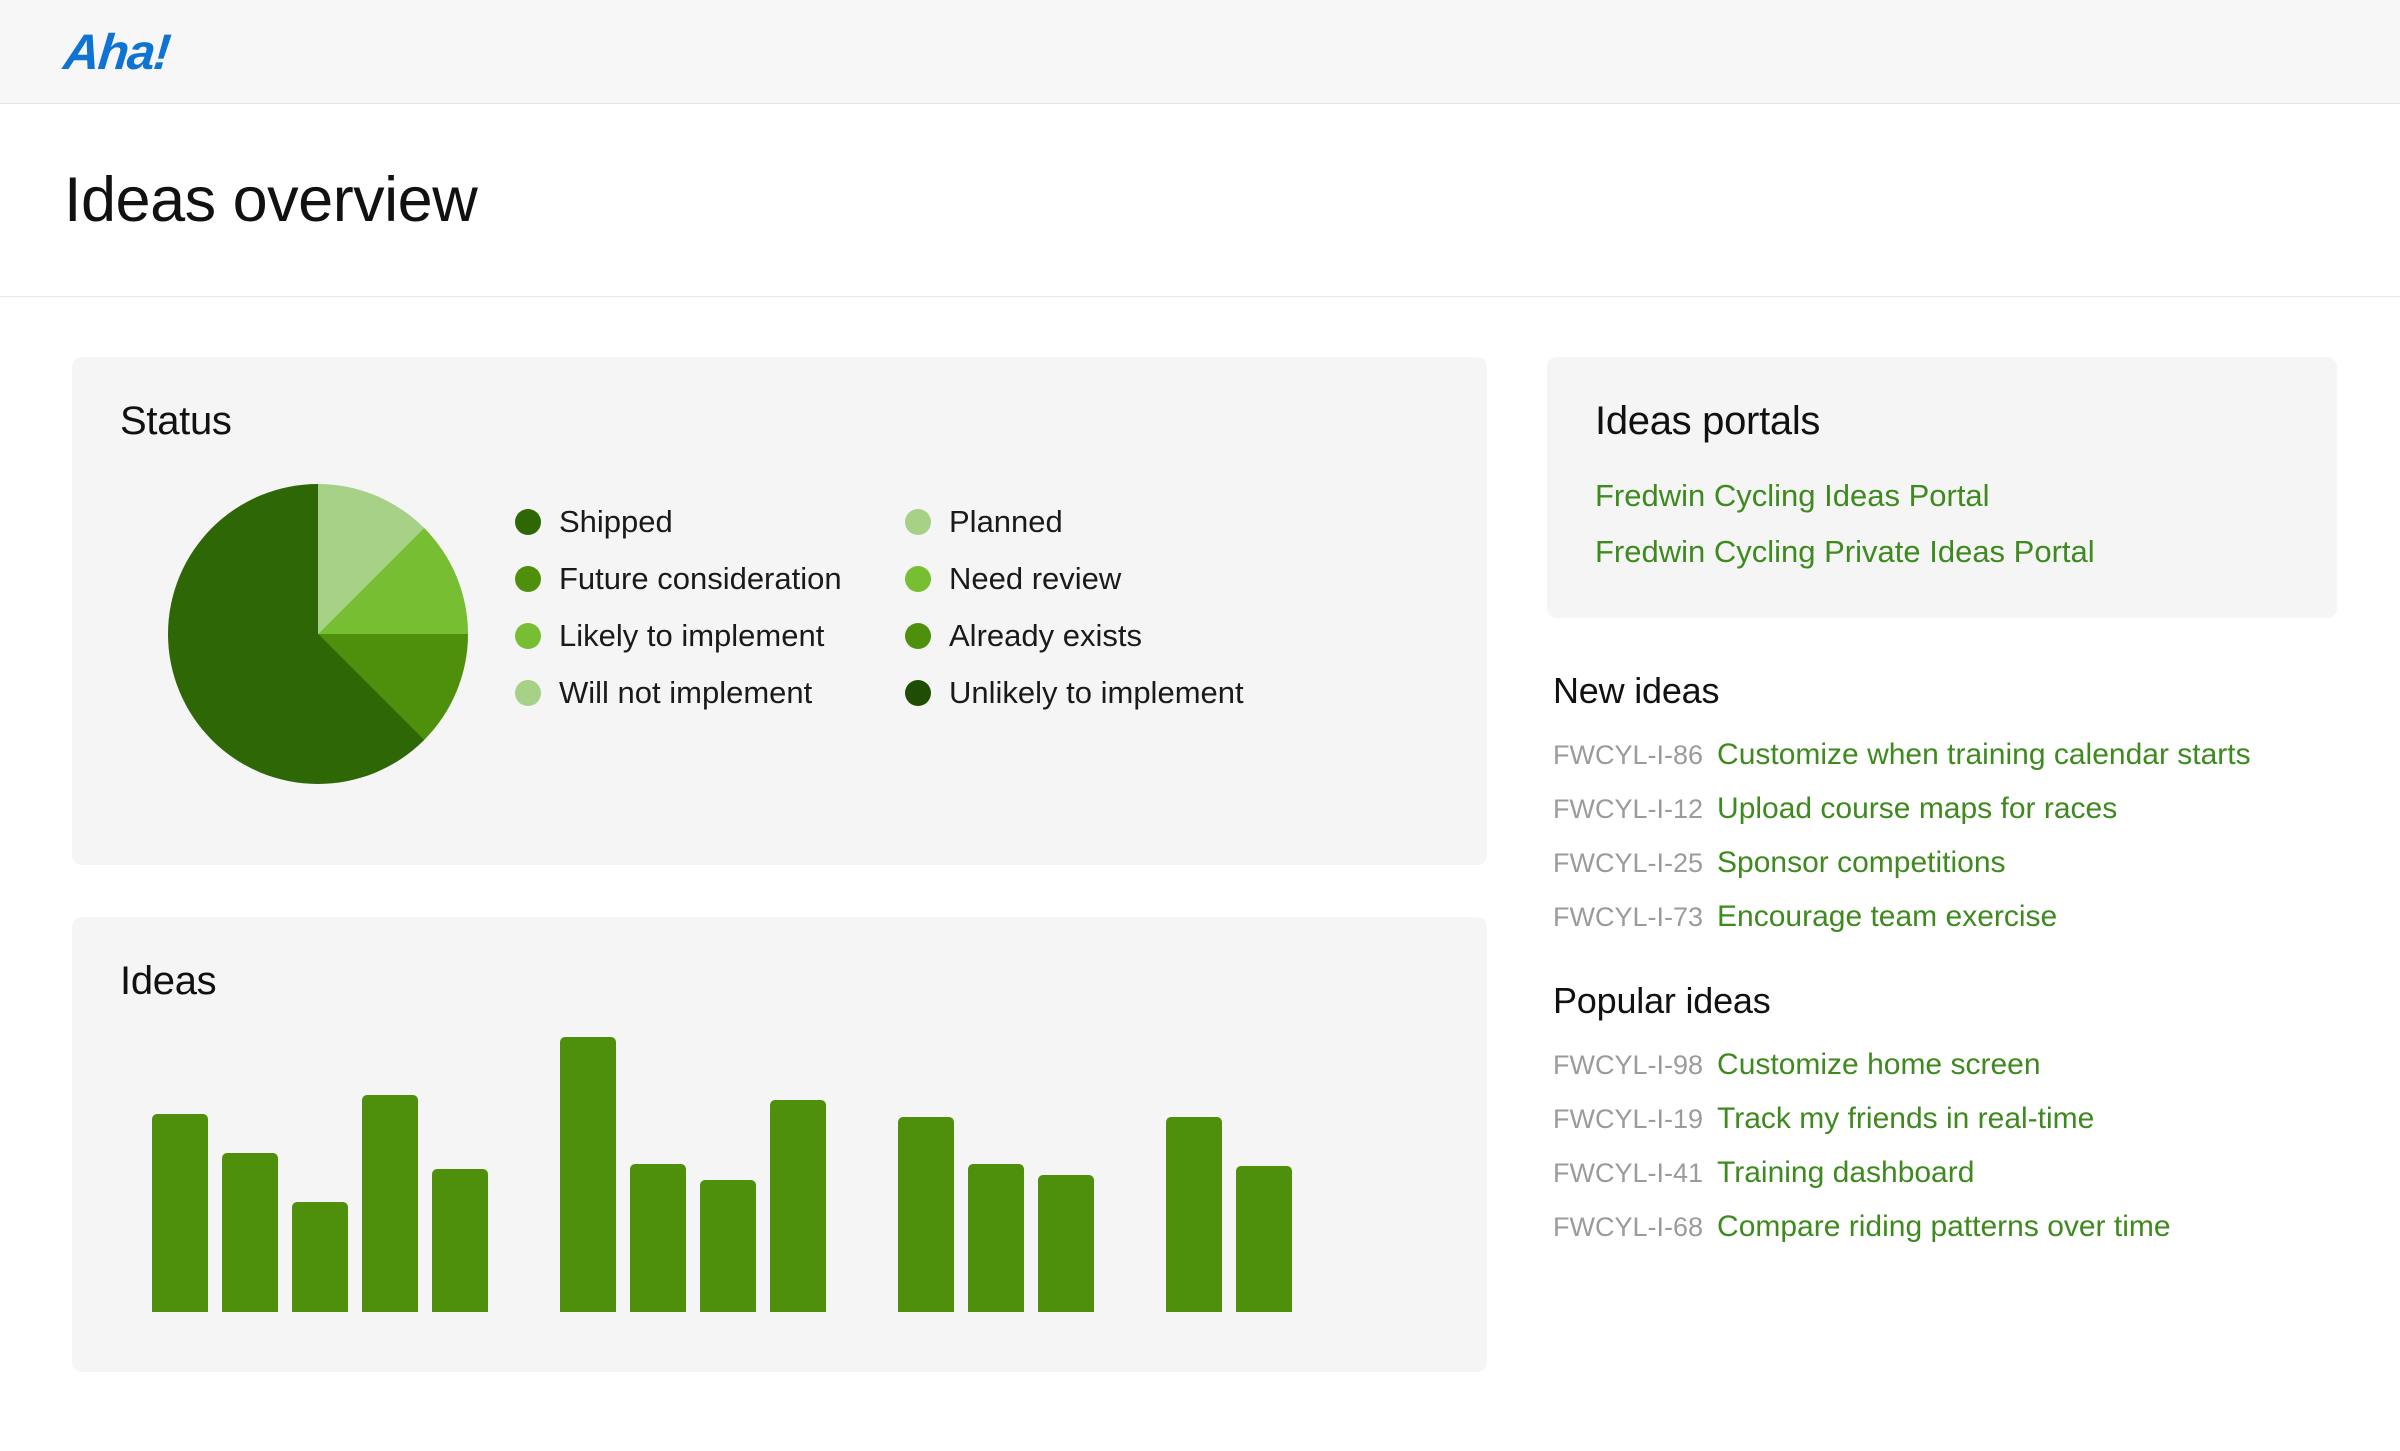 The height and width of the screenshot is (1451, 2400). Describe the element at coordinates (176, 421) in the screenshot. I see `status-card-title: Status` at that location.